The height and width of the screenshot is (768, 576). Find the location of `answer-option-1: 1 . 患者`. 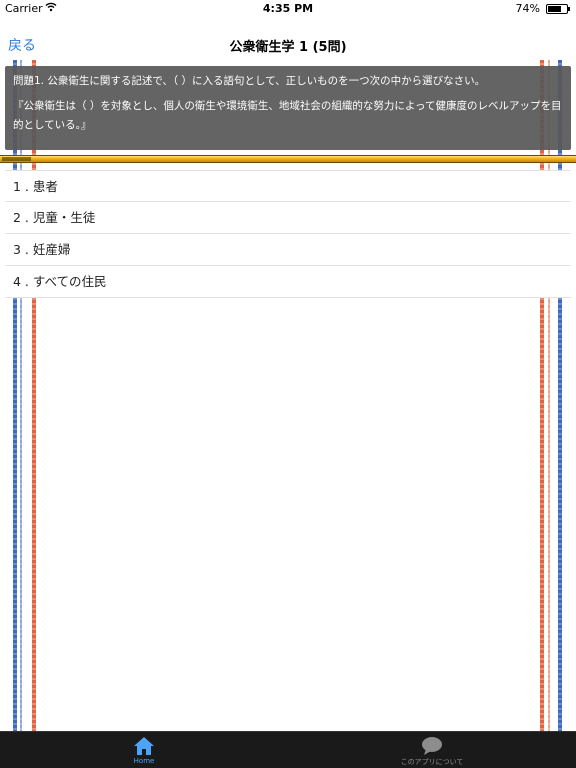

answer-option-1: 1 . 患者 is located at coordinates (288, 186).